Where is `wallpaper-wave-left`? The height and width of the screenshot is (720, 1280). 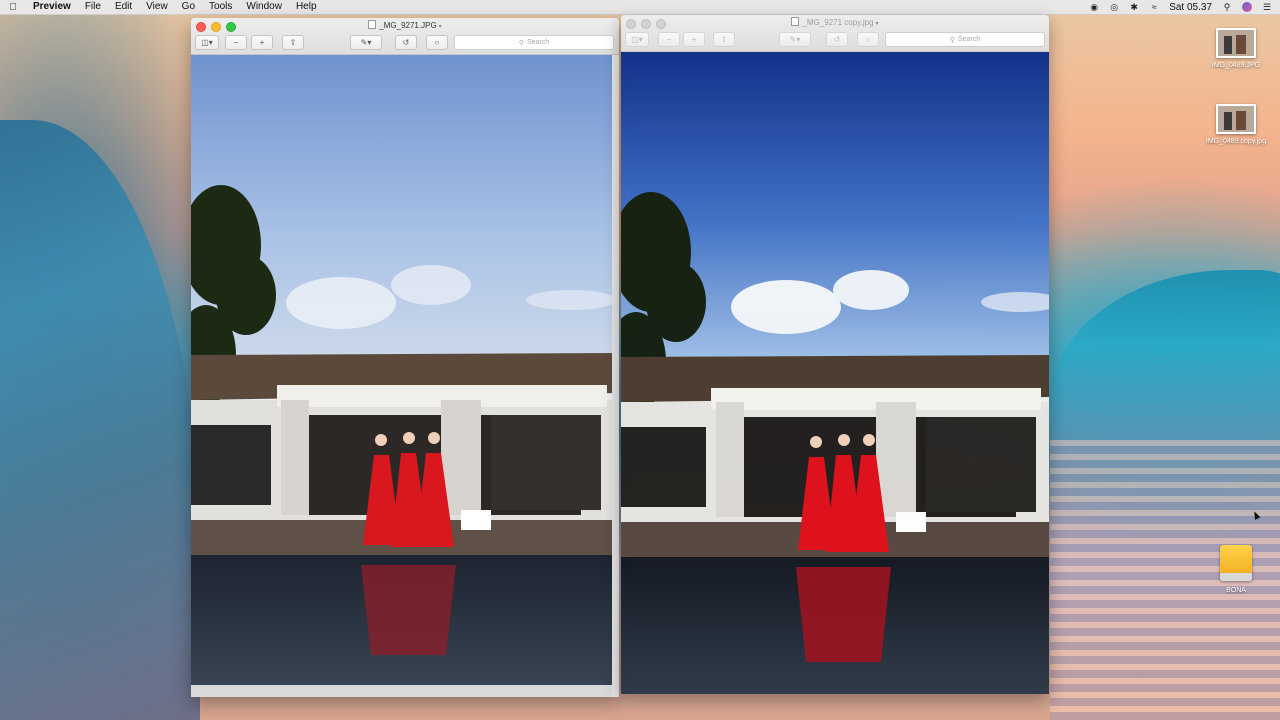 wallpaper-wave-left is located at coordinates (100, 420).